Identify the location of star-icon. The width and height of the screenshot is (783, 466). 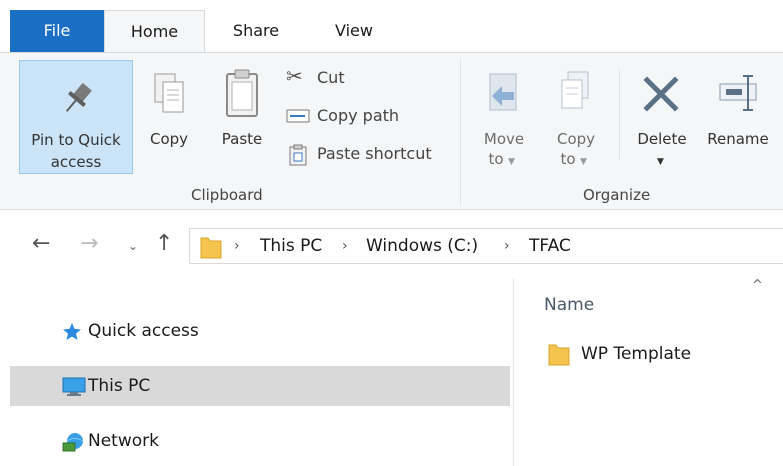
(72, 331).